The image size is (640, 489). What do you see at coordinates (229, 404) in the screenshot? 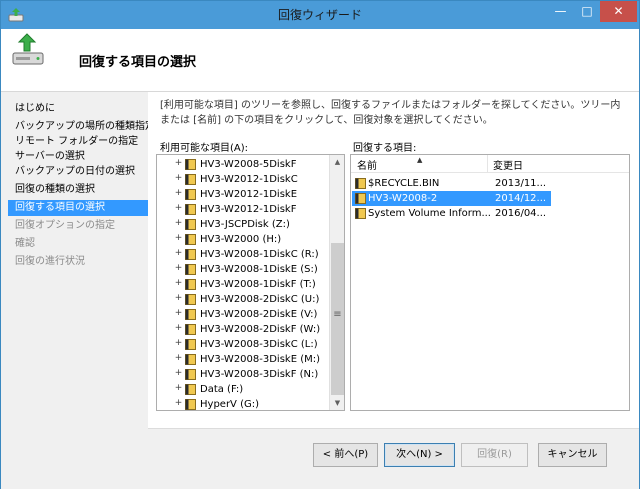
I see `tree-item-label: HyperV (G:)` at bounding box center [229, 404].